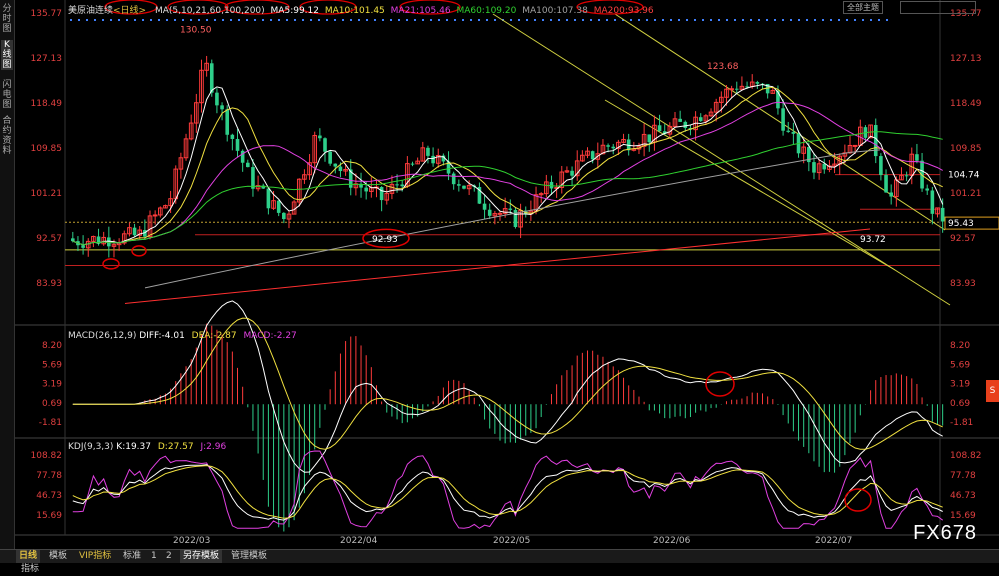 The width and height of the screenshot is (999, 576). Describe the element at coordinates (132, 556) in the screenshot. I see `tab-standard: 标准` at that location.